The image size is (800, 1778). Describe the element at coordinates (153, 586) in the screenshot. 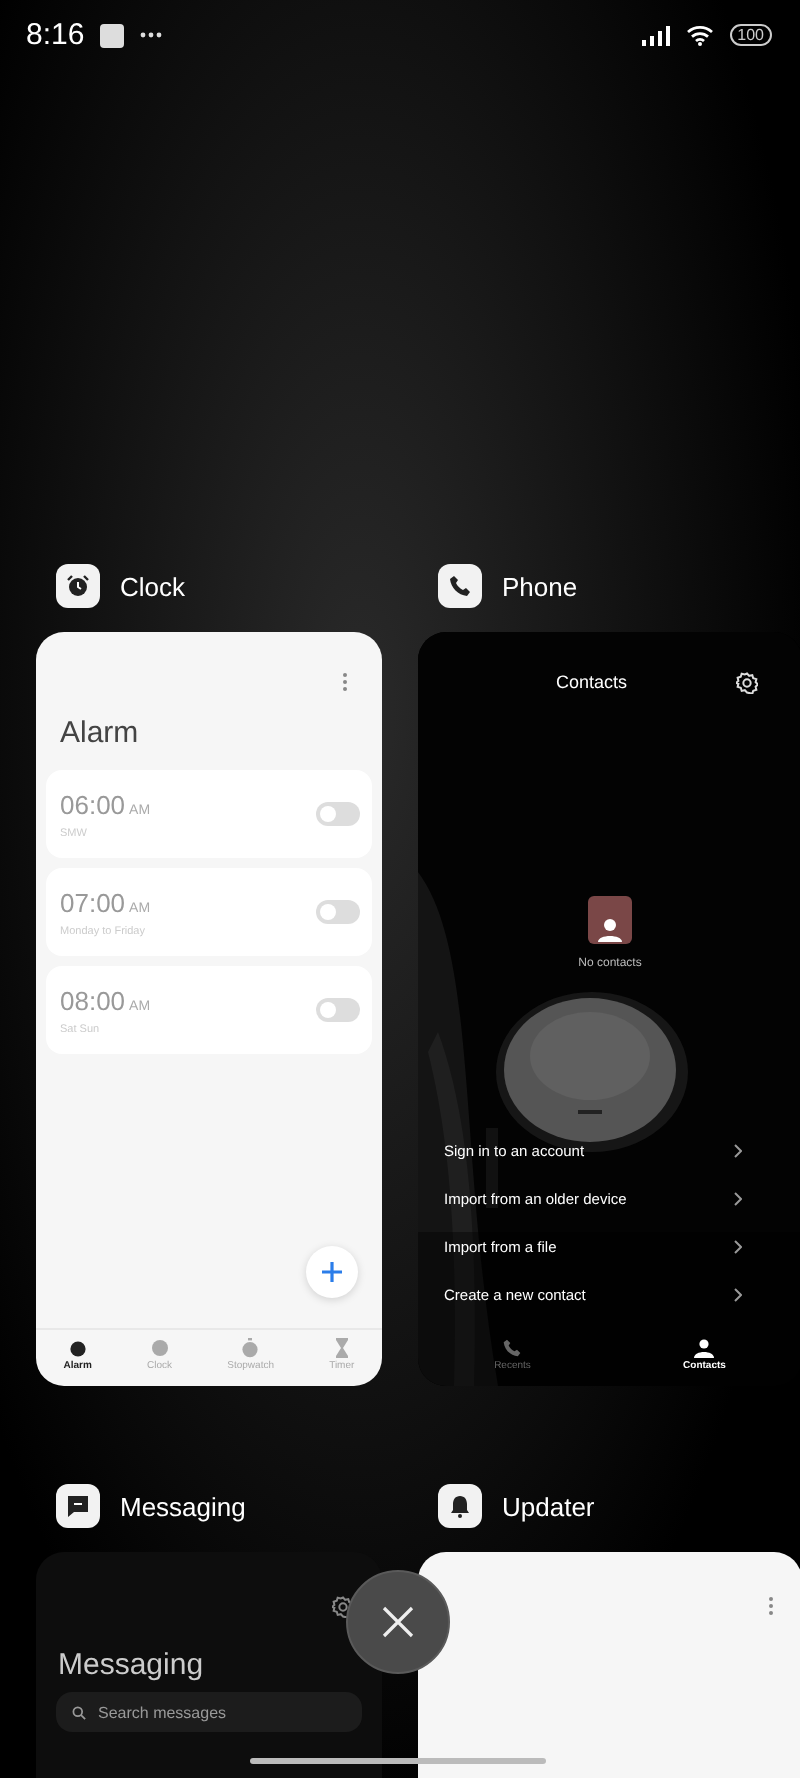

I see `app-name: Clock` at that location.